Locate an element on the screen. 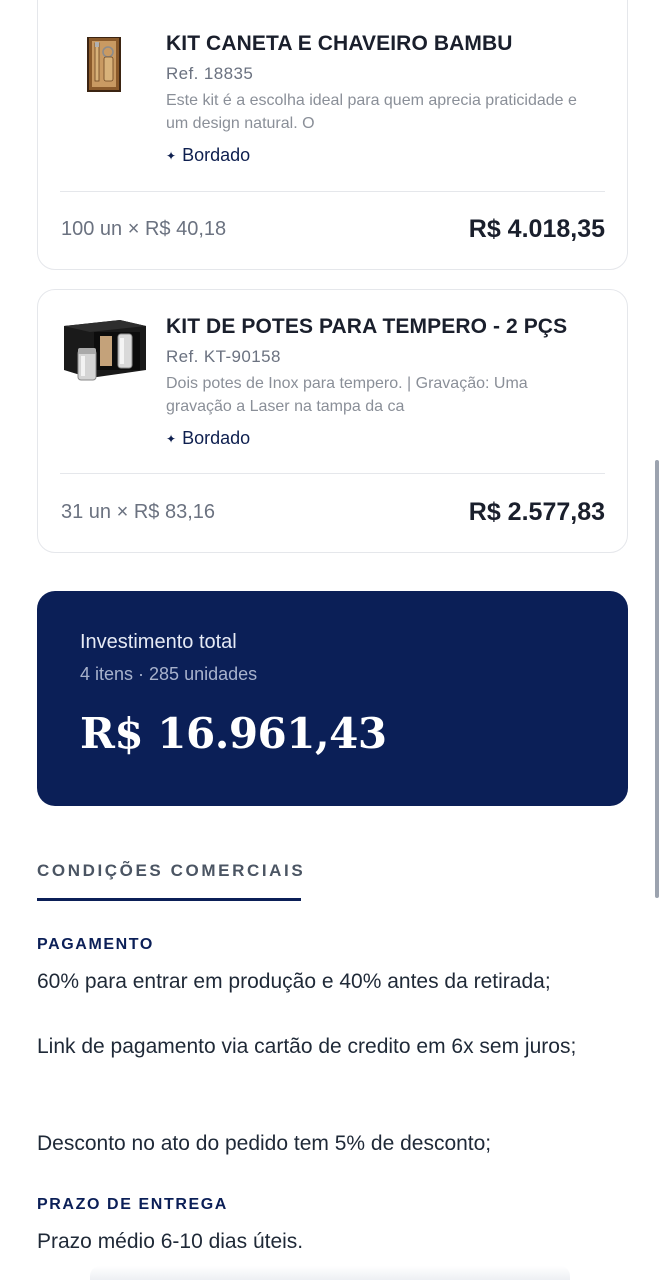 The height and width of the screenshot is (1280, 665). bottom-sheet-edge is located at coordinates (330, 1273).